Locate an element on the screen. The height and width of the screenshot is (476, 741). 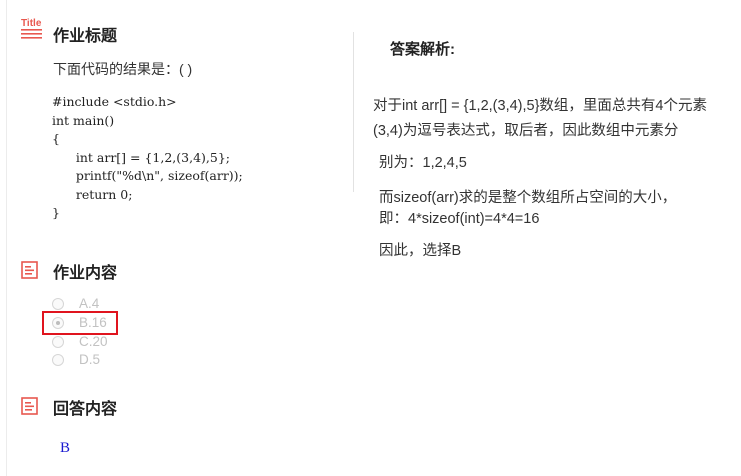
option-d-label: D.5 is located at coordinates (90, 359).